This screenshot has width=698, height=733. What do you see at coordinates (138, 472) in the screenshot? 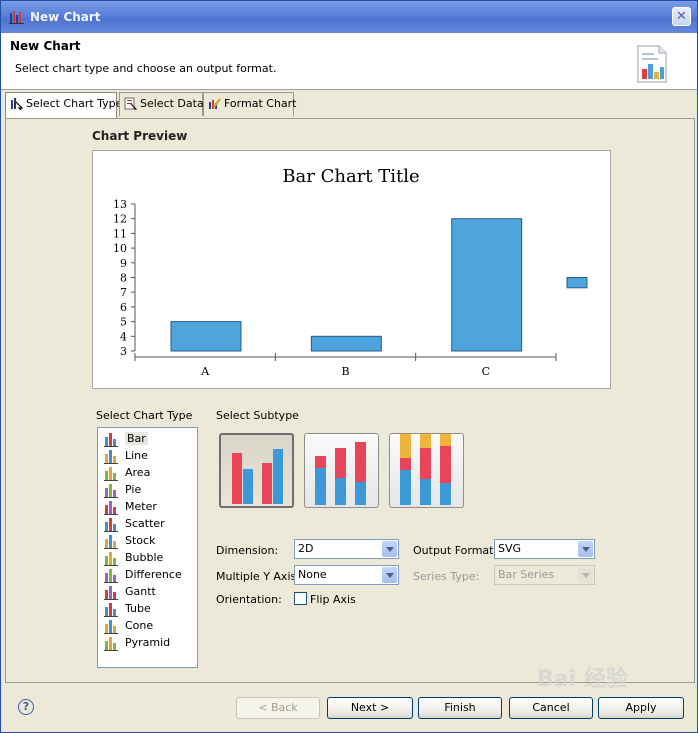
I see `chart-type-label-text: Area` at bounding box center [138, 472].